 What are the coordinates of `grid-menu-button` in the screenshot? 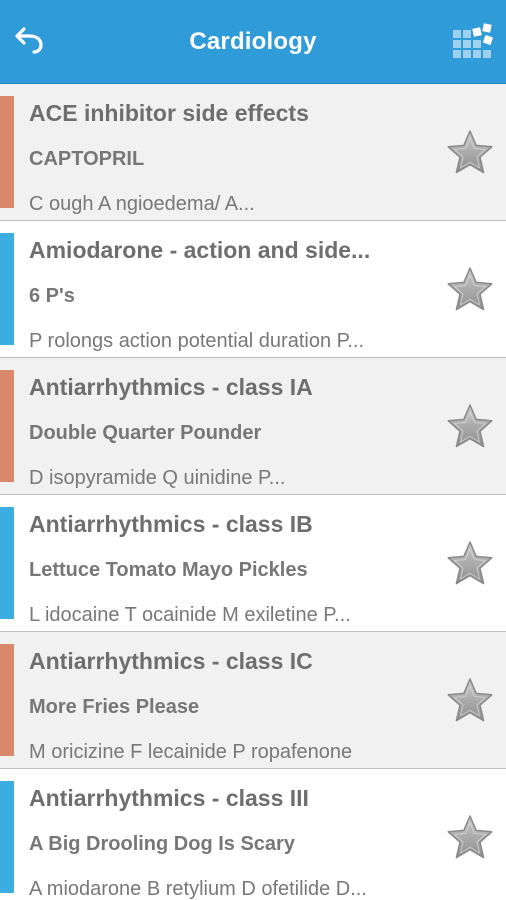 It's located at (473, 43).